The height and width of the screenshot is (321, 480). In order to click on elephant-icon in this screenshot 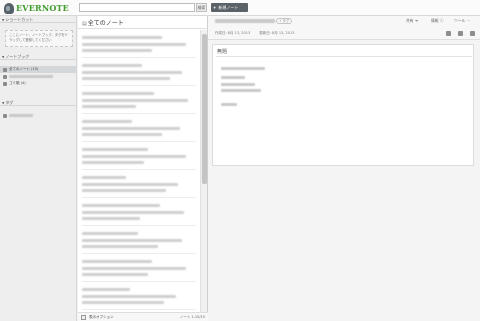, I will do `click(9, 8)`.